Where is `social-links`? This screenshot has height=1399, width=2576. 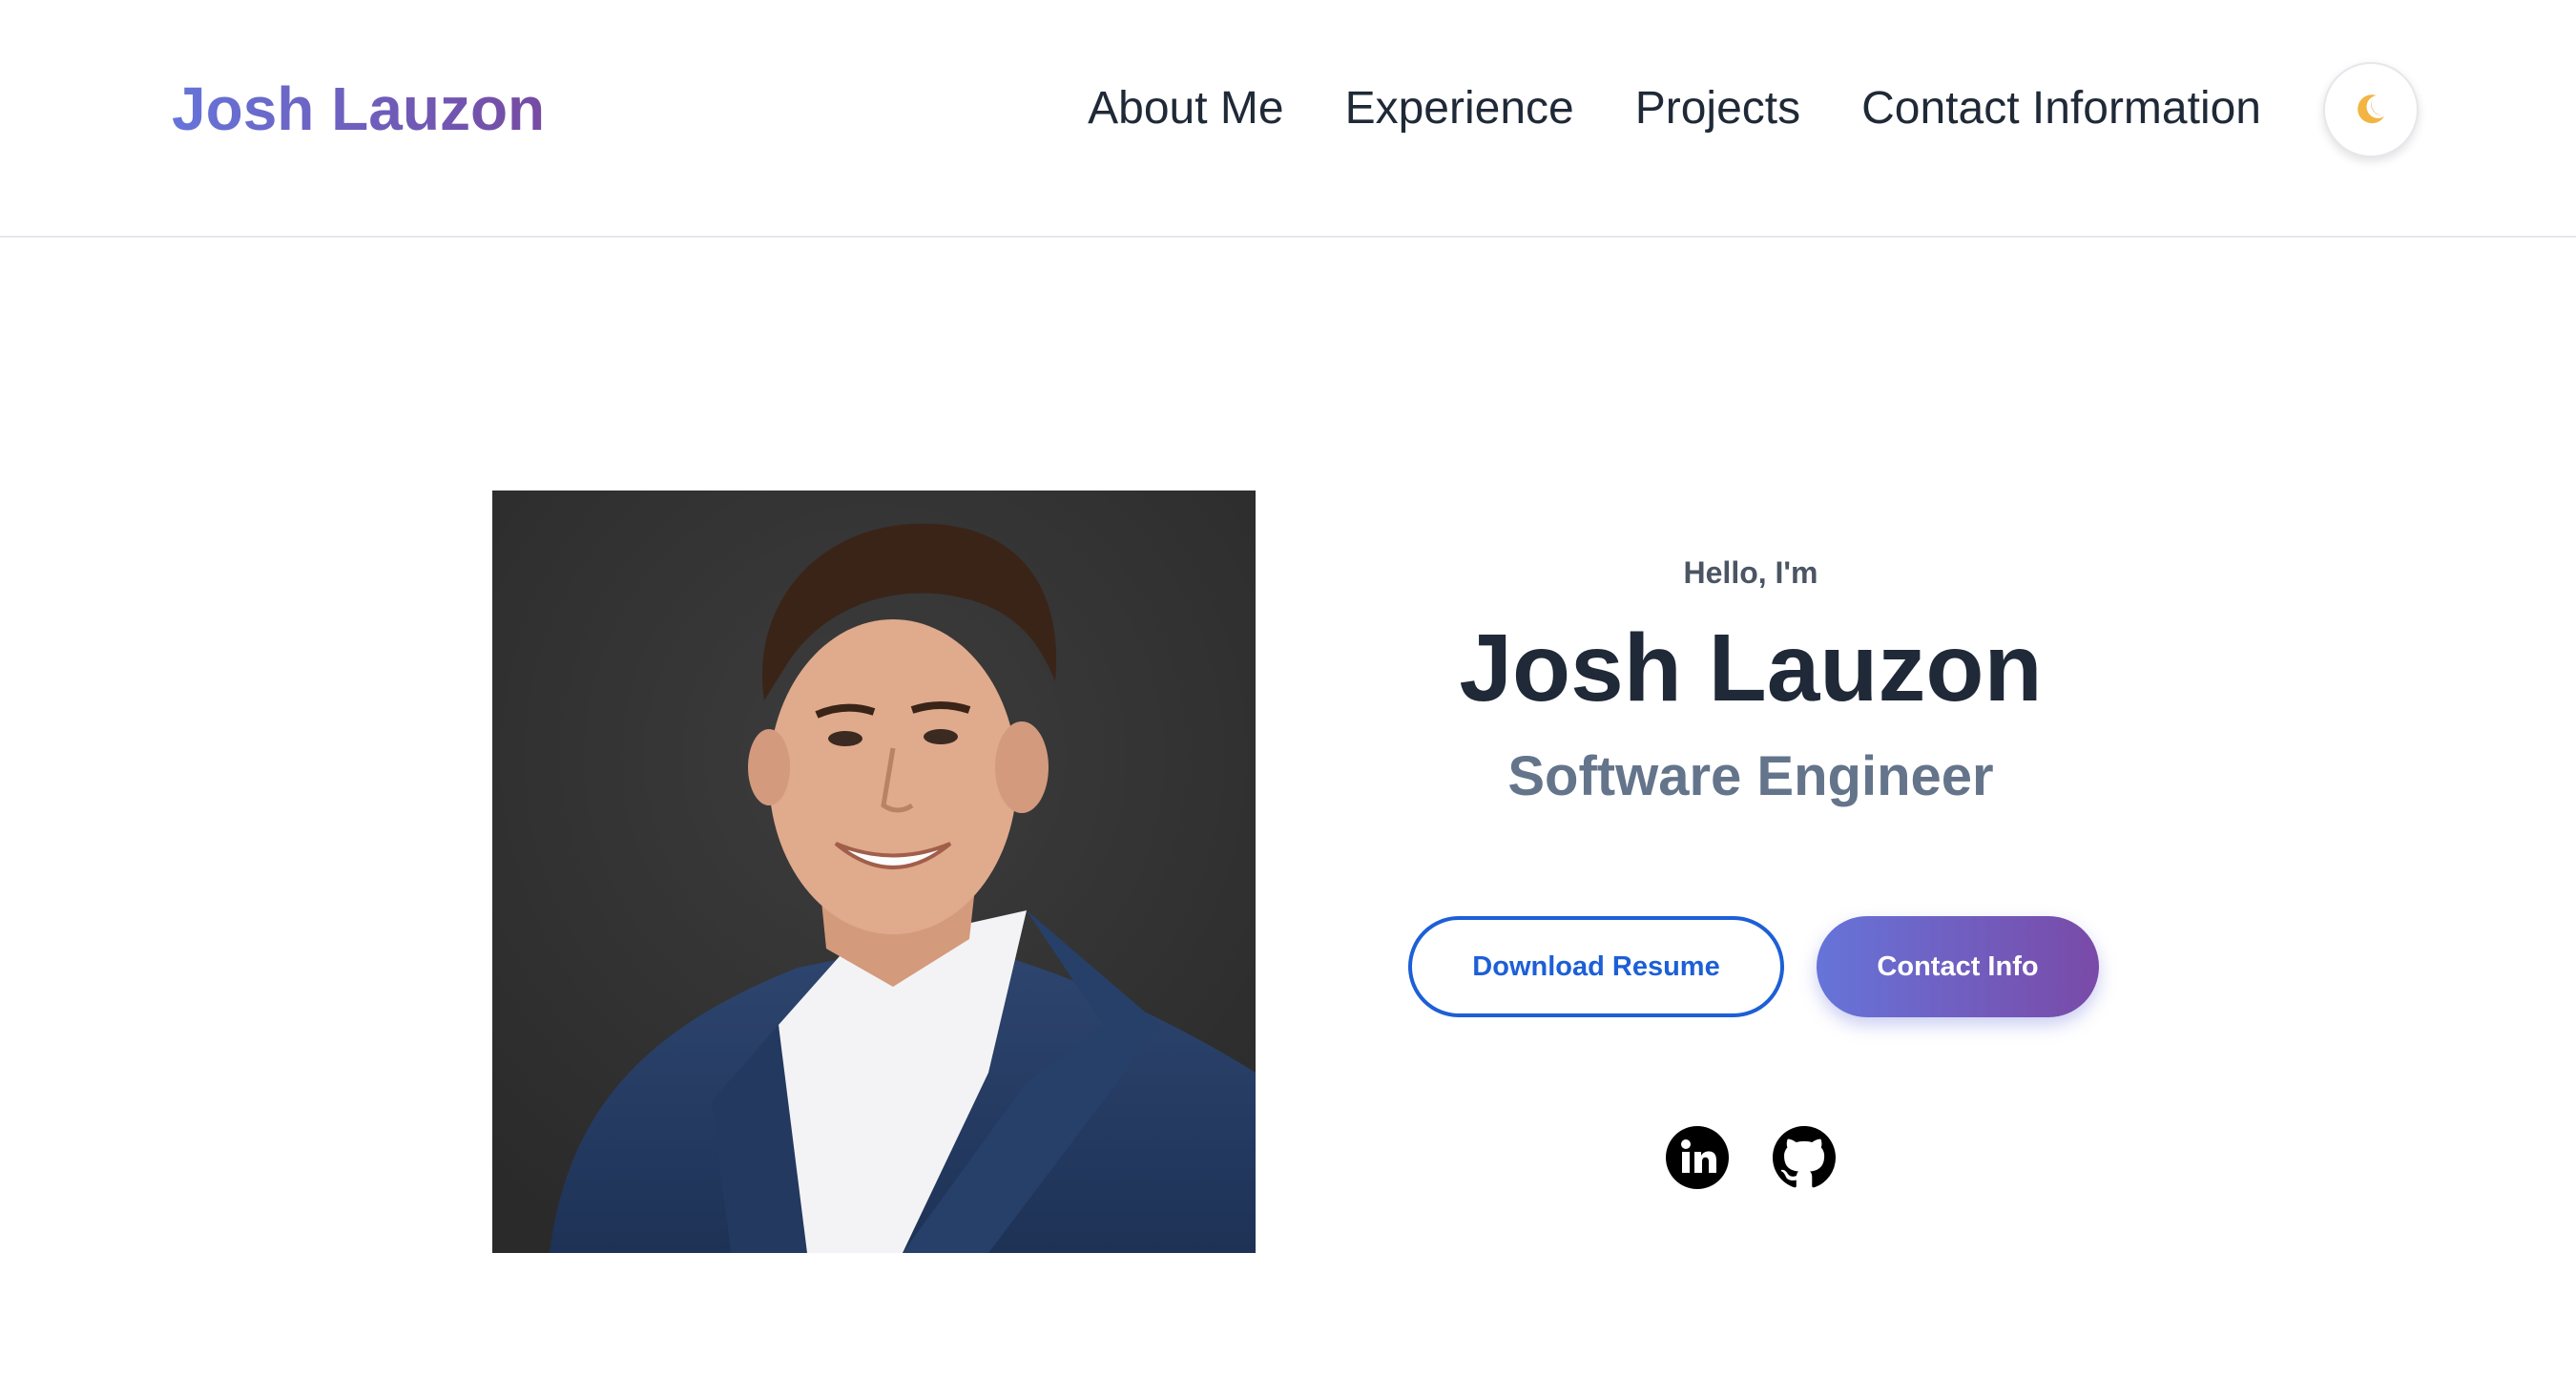
social-links is located at coordinates (1751, 1157).